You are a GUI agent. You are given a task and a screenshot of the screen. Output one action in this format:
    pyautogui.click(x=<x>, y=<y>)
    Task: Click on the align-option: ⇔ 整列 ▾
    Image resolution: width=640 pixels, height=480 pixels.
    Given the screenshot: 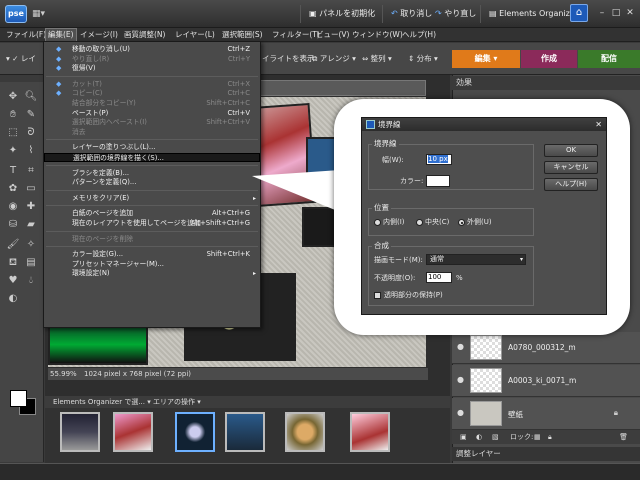 What is the action you would take?
    pyautogui.click(x=377, y=58)
    